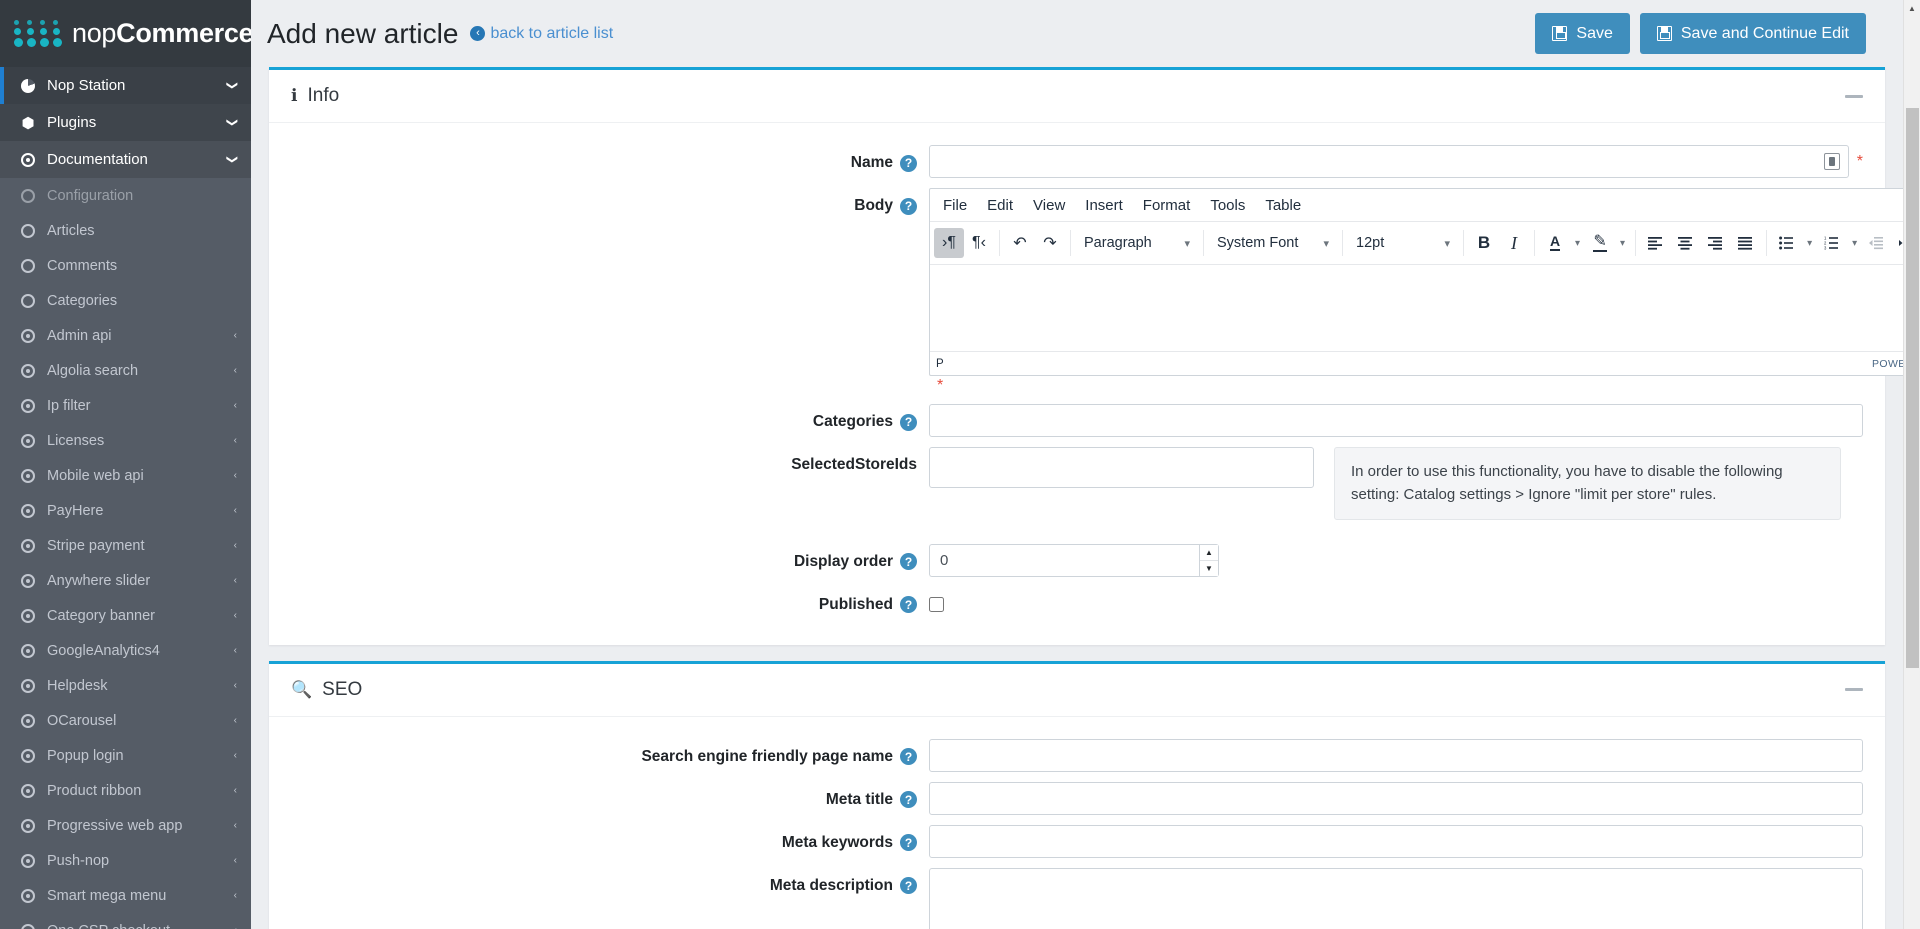 Image resolution: width=1920 pixels, height=929 pixels. I want to click on block-format-select: Paragraph ▾, so click(1137, 243).